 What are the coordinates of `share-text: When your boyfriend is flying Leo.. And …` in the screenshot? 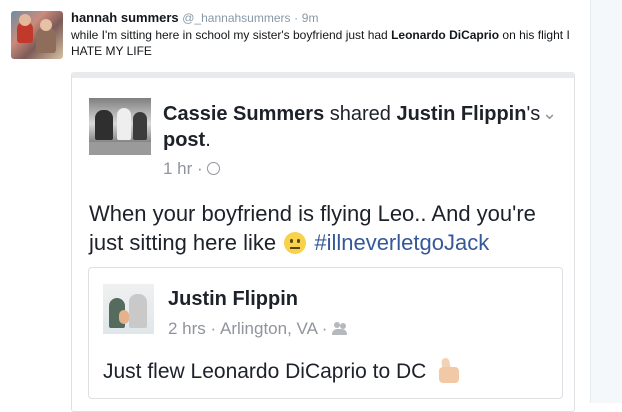 It's located at (329, 228).